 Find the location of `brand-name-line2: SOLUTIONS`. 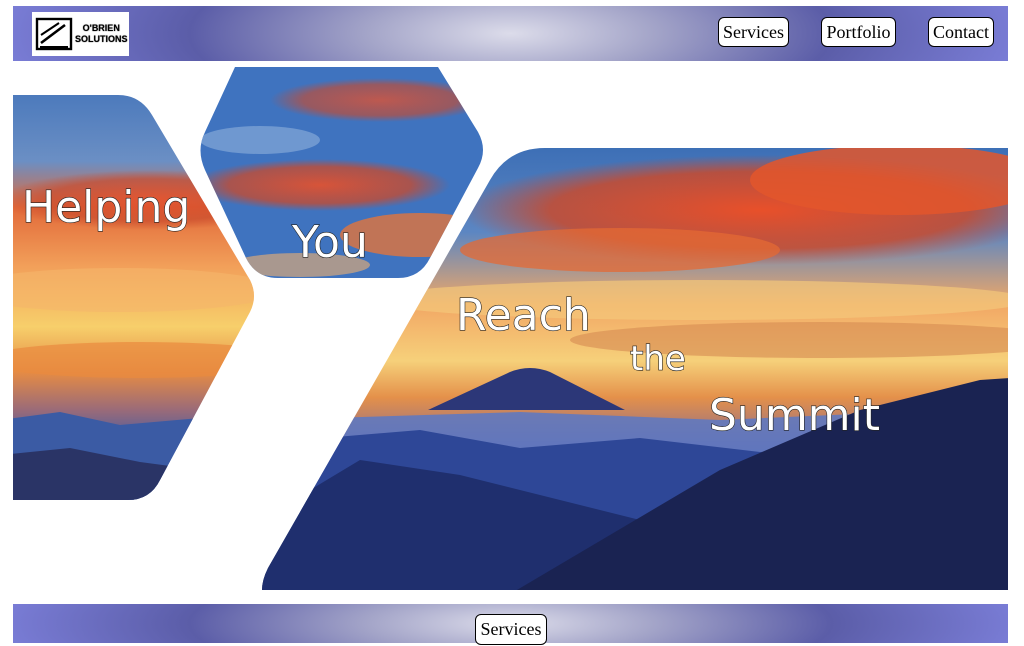

brand-name-line2: SOLUTIONS is located at coordinates (101, 39).